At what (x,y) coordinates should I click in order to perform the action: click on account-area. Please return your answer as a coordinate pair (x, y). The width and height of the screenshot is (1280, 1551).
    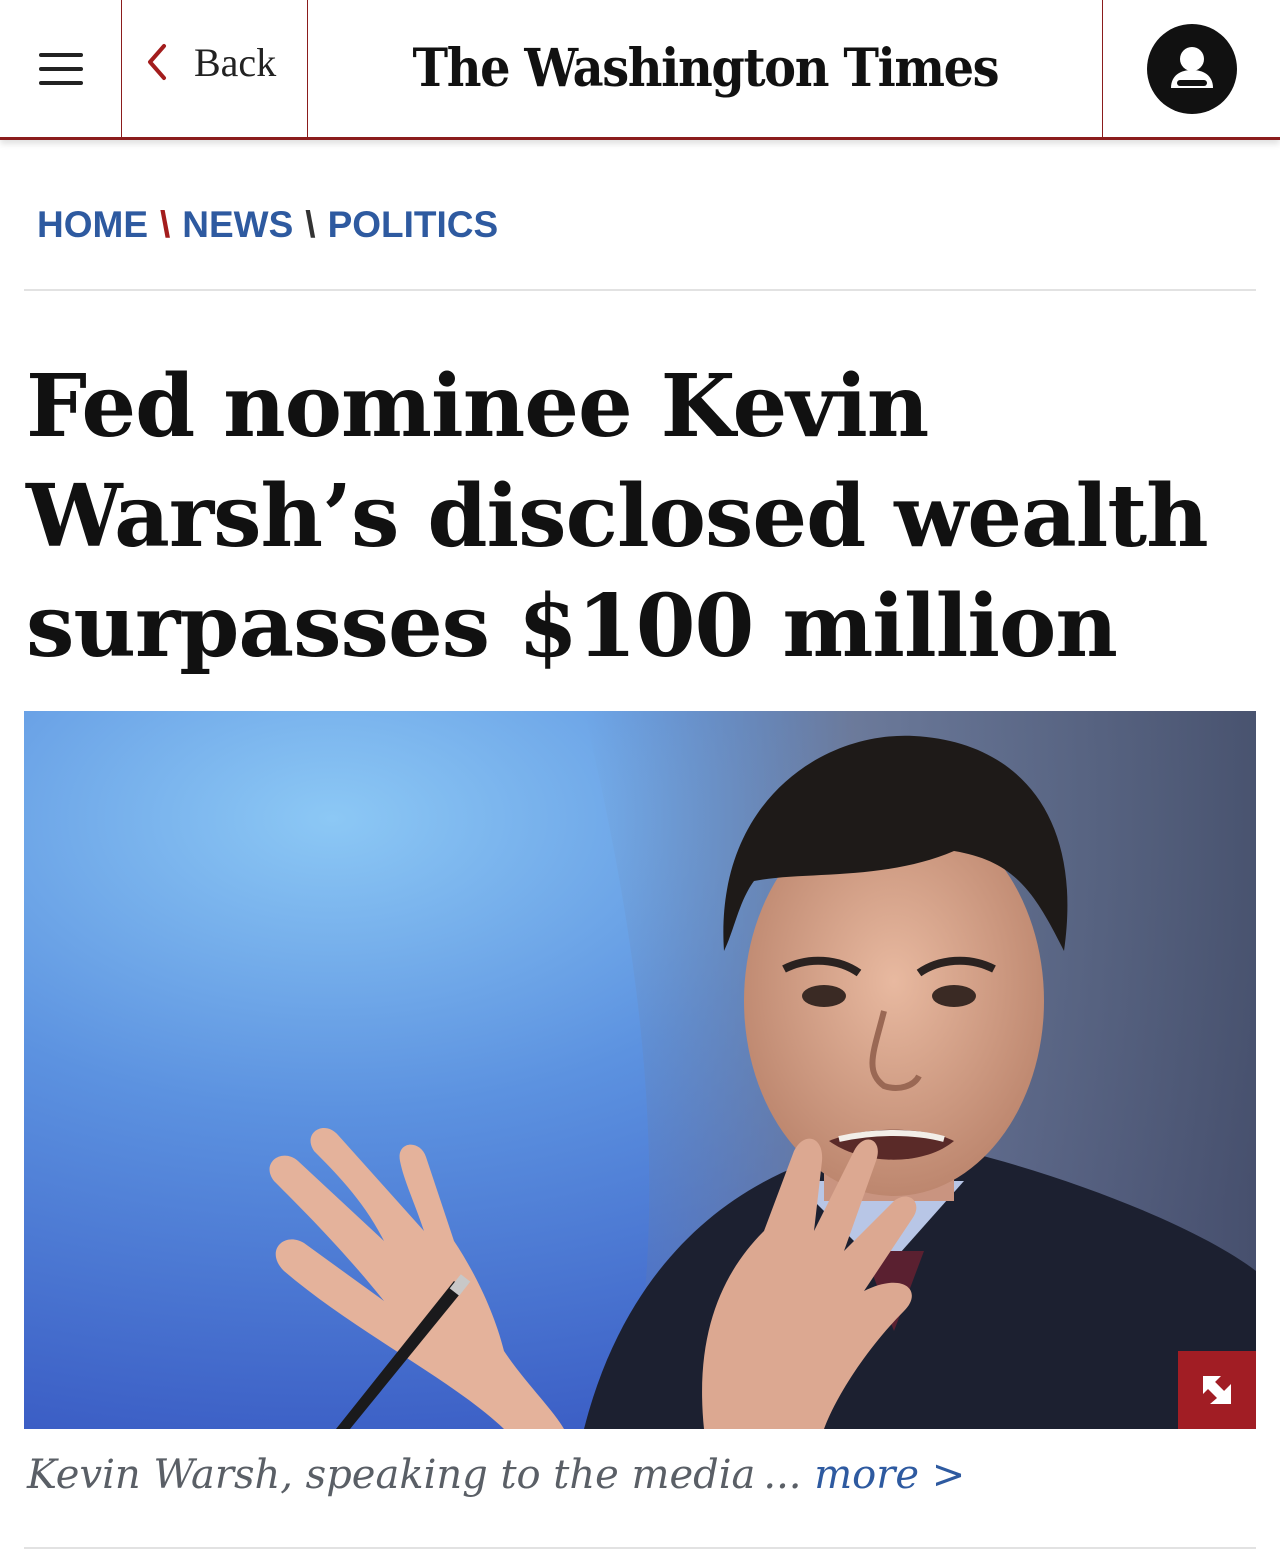
    Looking at the image, I should click on (1191, 68).